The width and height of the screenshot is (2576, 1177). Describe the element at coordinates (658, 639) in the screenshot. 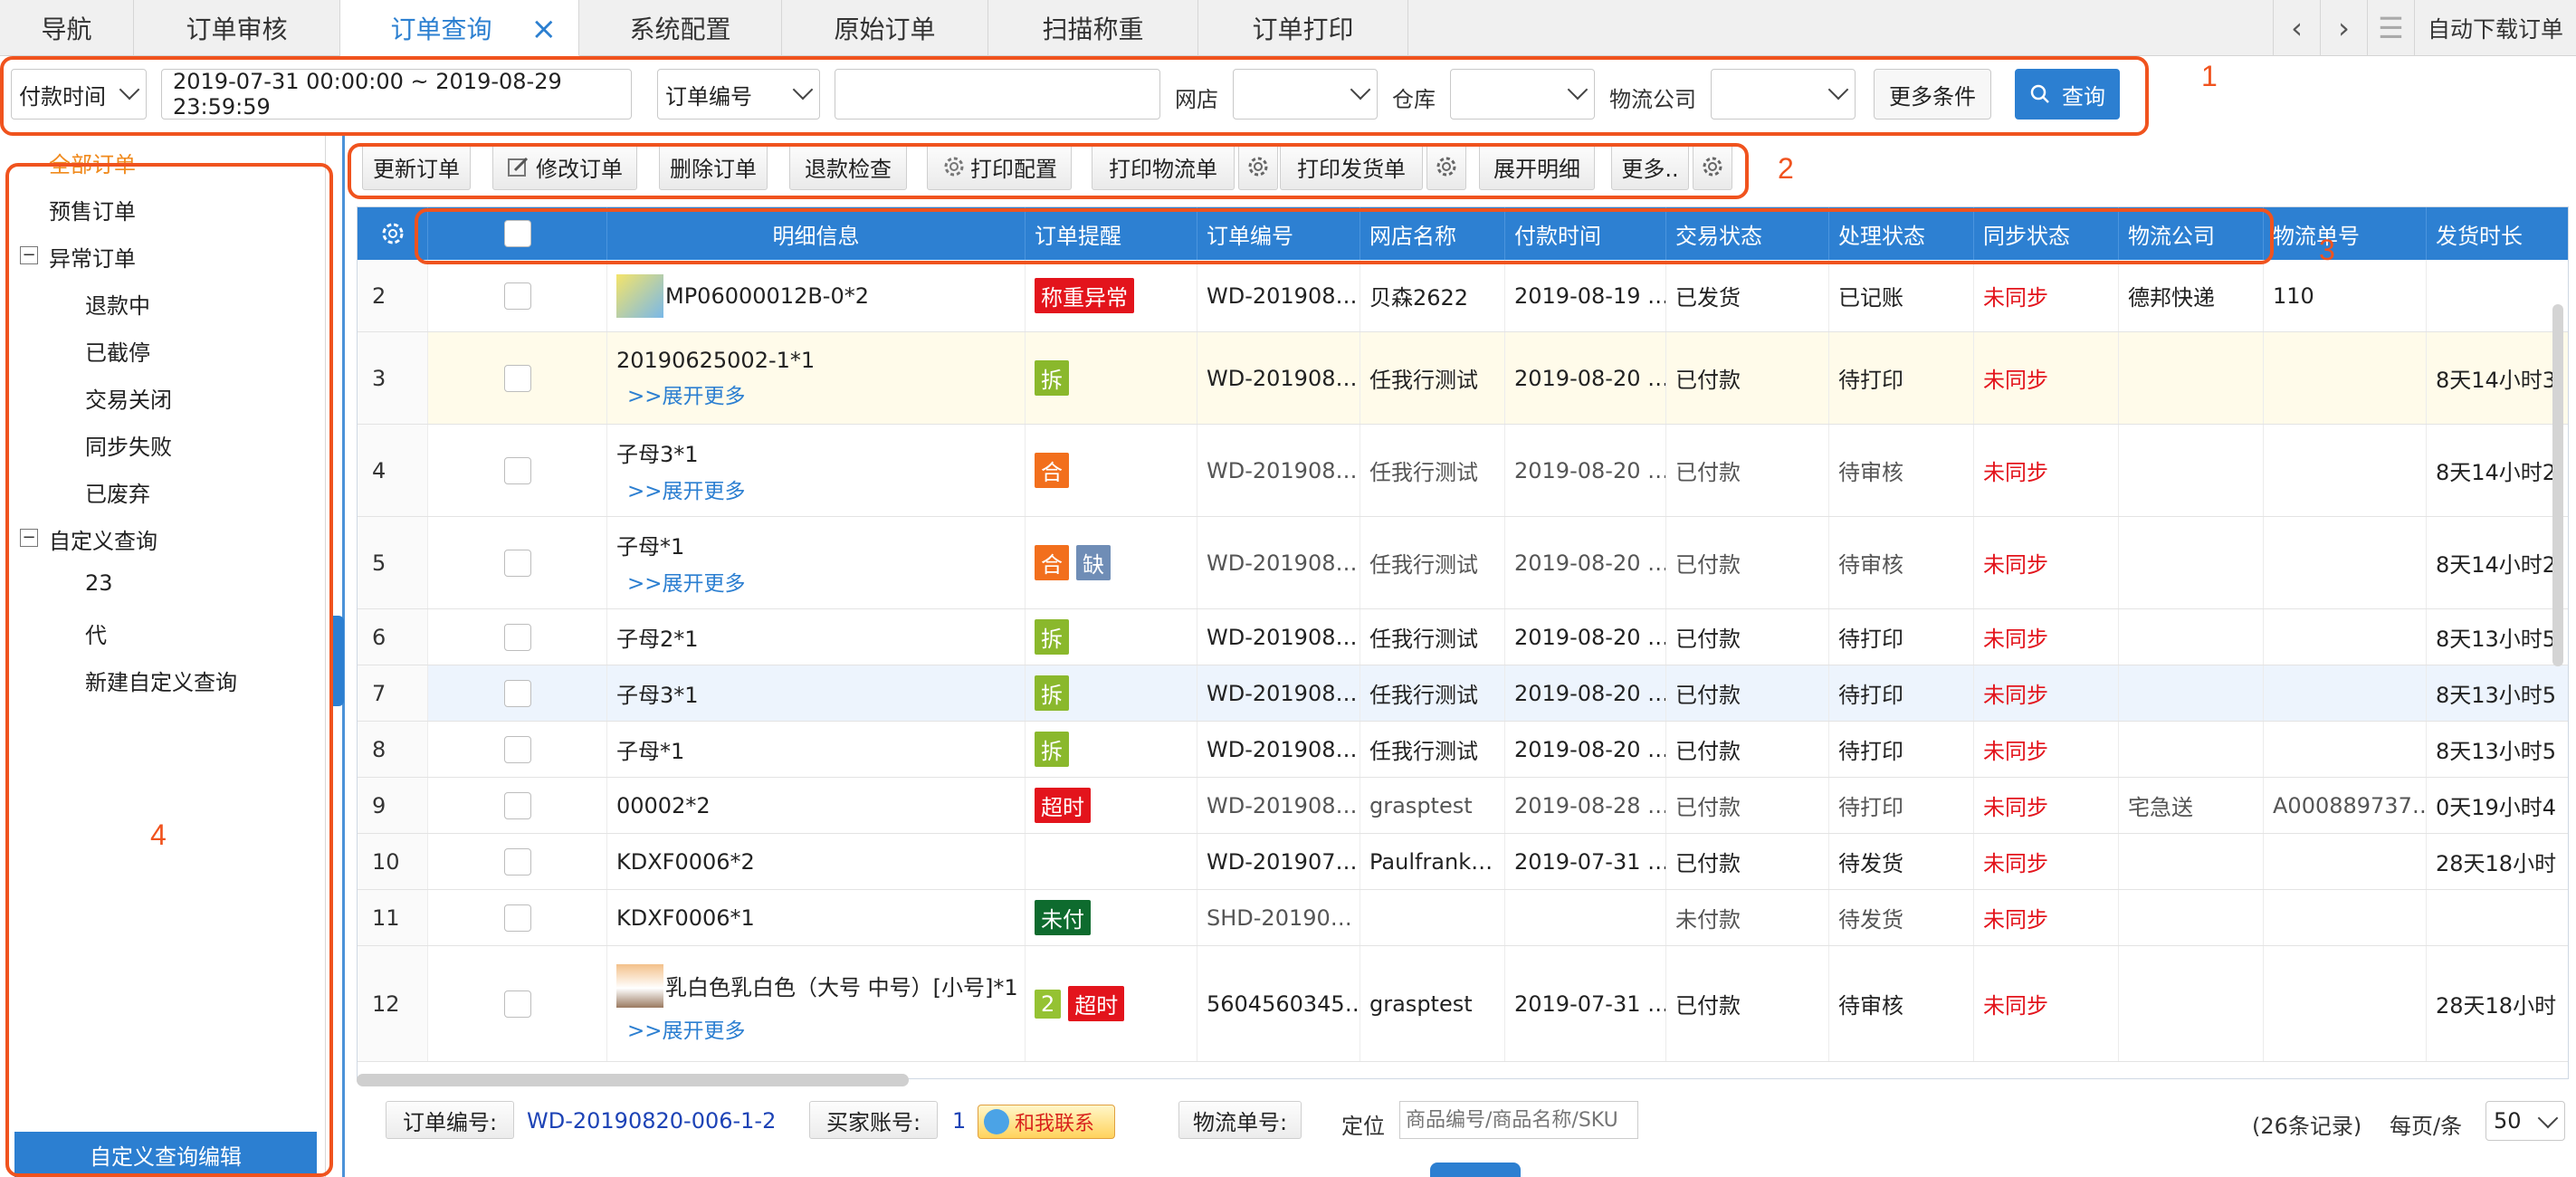

I see `product-detail: 子母2*1` at that location.